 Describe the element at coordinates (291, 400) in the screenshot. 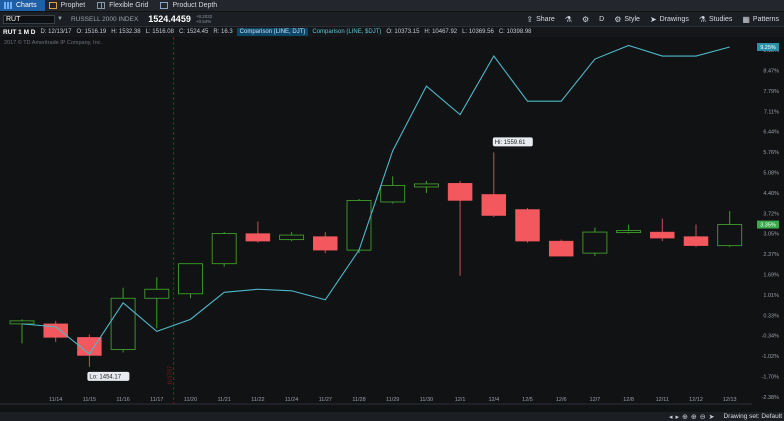

I see `x-axis-tick-label: 11/24` at that location.